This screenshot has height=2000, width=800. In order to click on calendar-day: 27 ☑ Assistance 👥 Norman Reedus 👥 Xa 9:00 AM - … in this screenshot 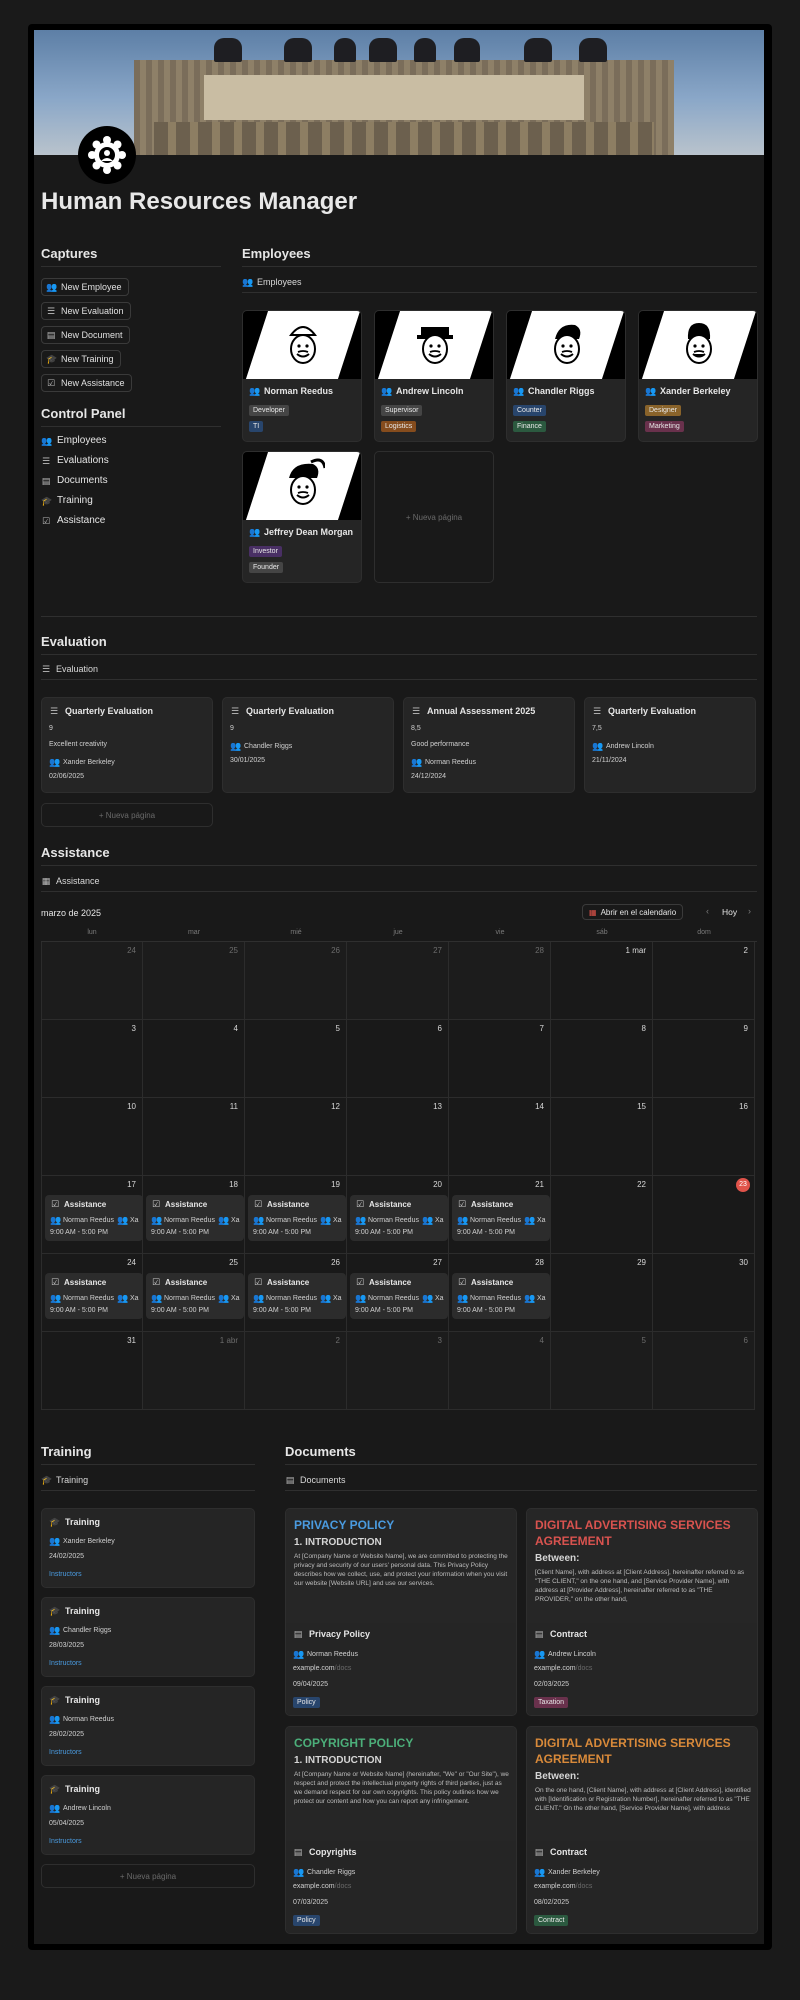, I will do `click(398, 1293)`.